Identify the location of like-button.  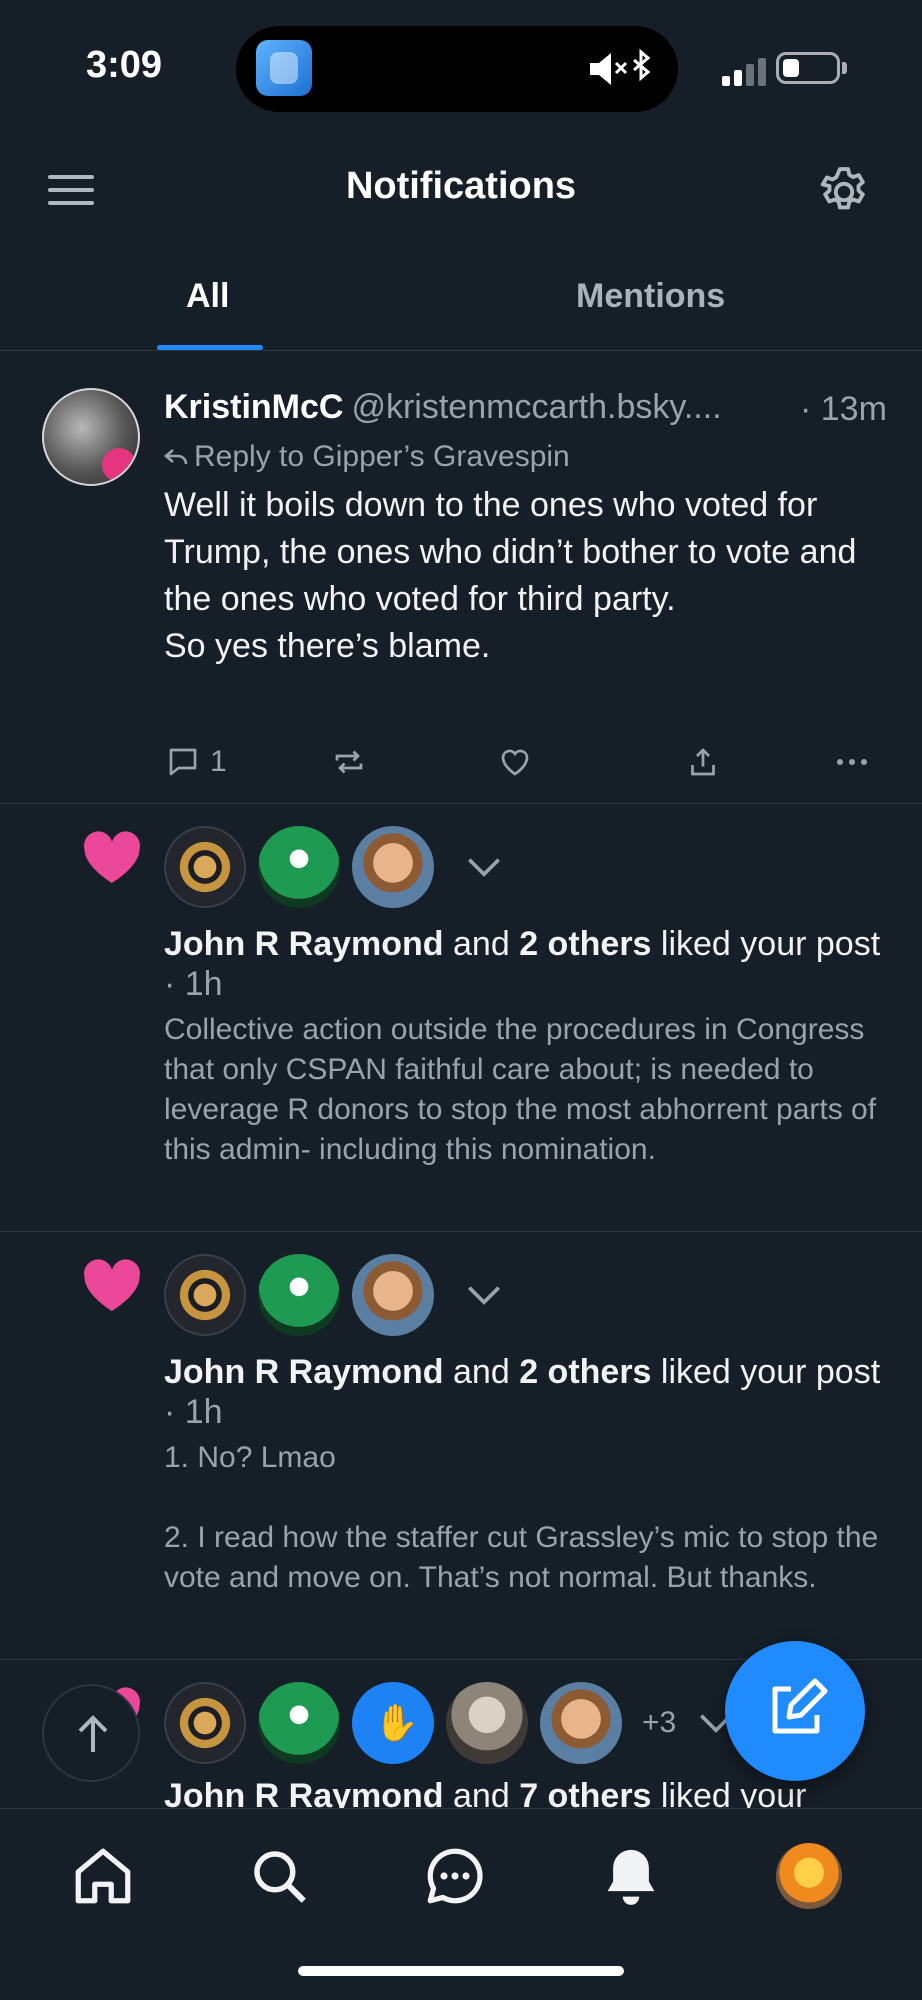
(515, 762).